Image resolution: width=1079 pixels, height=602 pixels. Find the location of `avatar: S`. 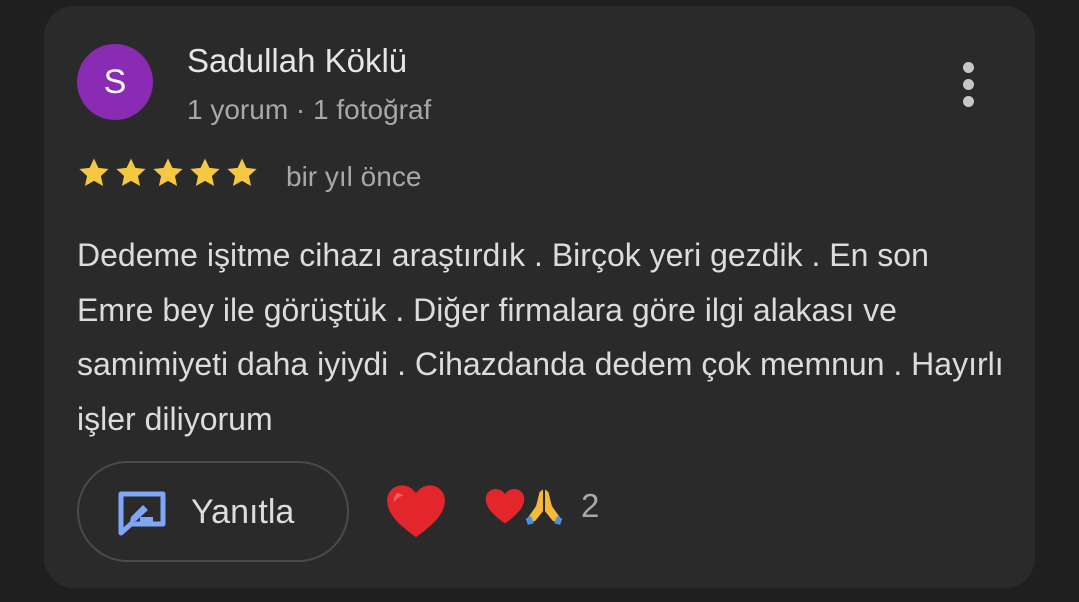

avatar: S is located at coordinates (115, 82).